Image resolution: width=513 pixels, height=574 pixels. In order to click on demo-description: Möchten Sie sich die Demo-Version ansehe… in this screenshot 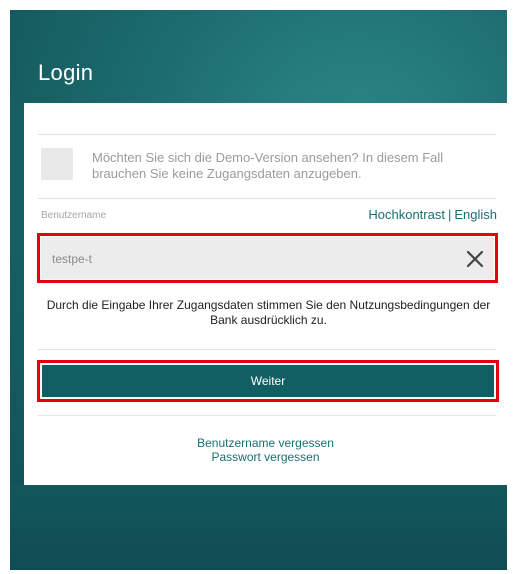, I will do `click(268, 165)`.